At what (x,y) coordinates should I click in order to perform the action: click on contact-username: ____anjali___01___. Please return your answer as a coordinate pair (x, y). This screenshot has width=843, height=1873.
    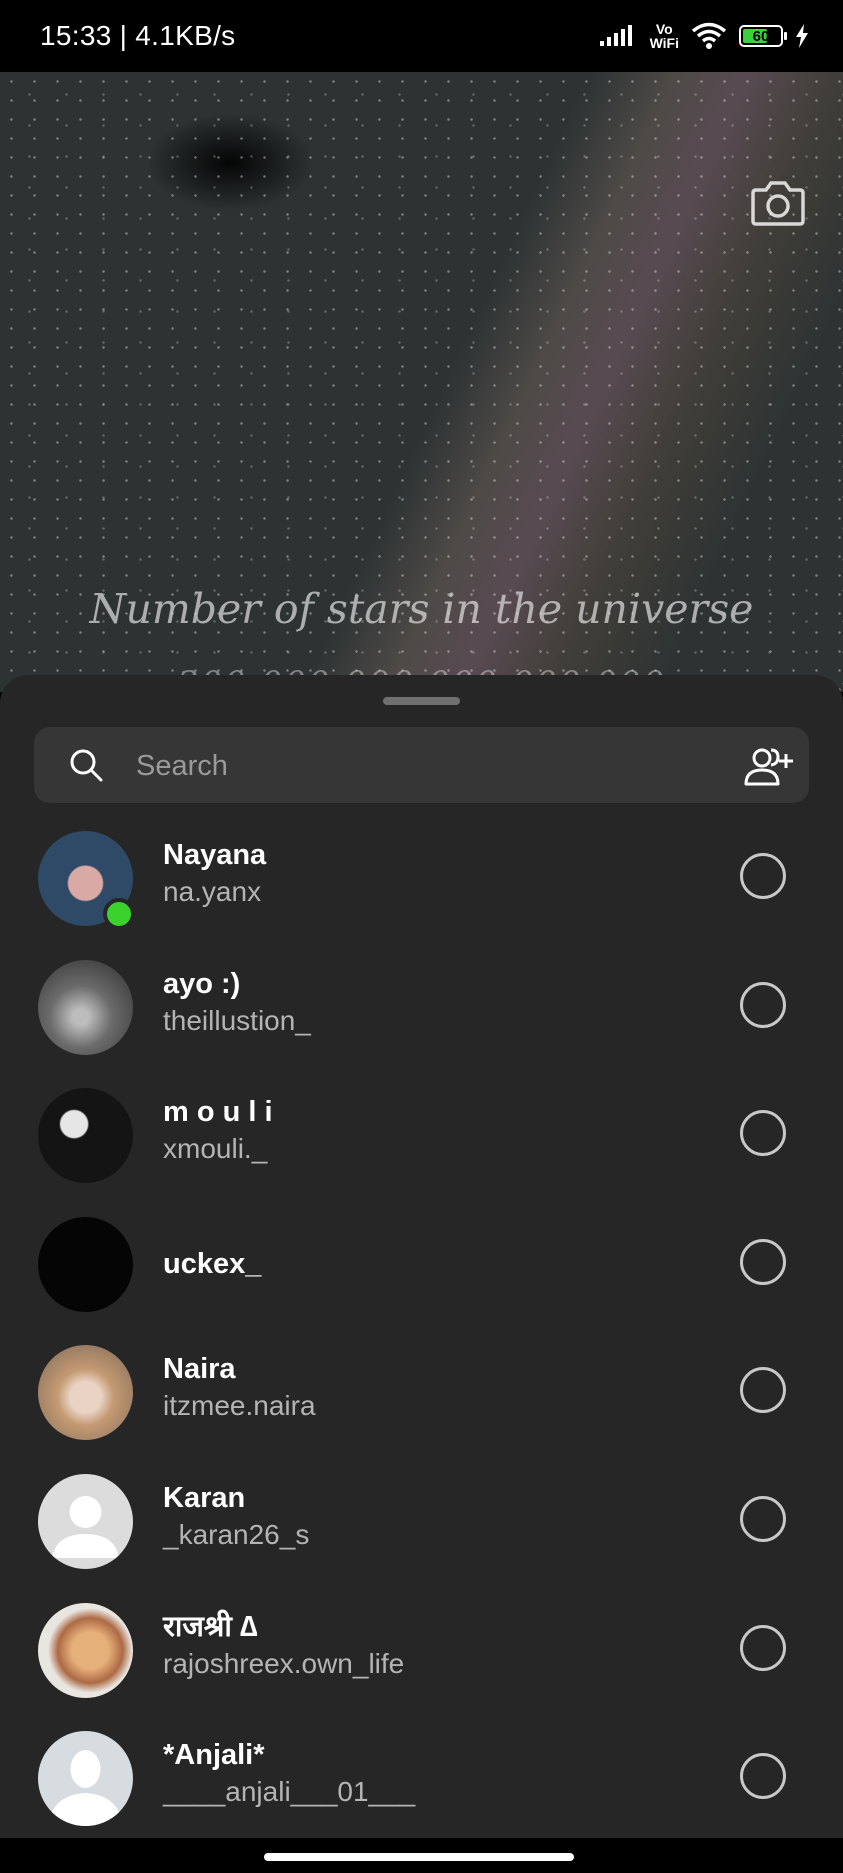
    Looking at the image, I should click on (289, 1792).